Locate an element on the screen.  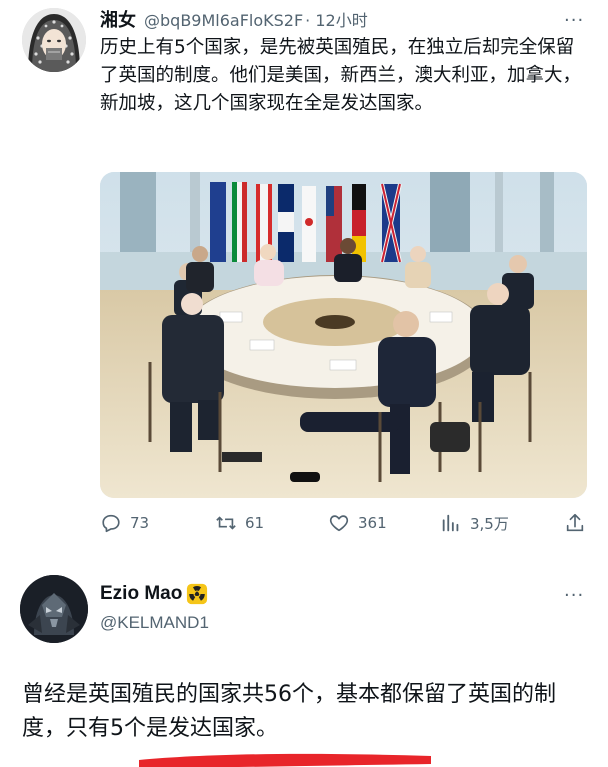
tweet-header: Ezio Mao is located at coordinates (154, 594).